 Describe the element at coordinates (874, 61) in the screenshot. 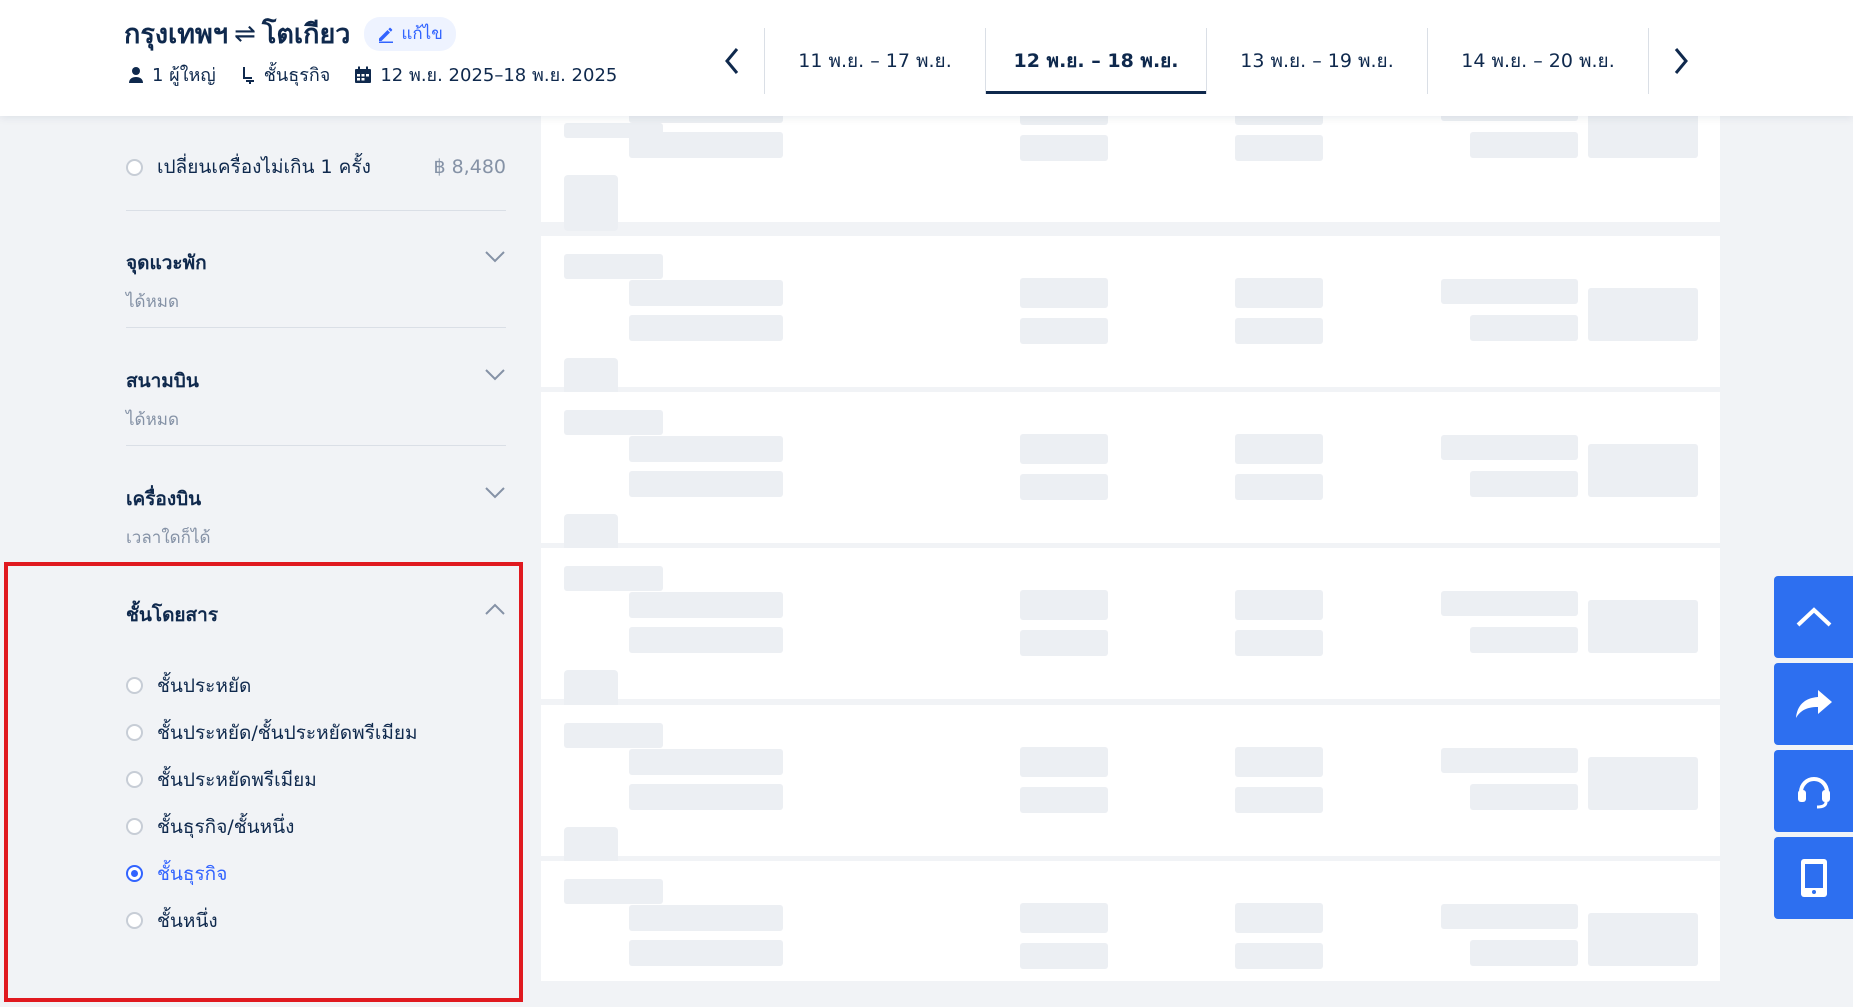

I see `date-tab-1: 11 พ.ย. – 17 พ.ย.` at that location.